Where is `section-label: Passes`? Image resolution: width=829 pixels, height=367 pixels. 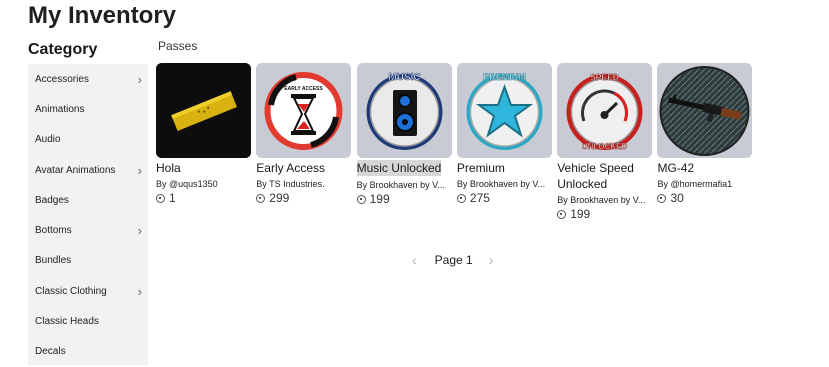 section-label: Passes is located at coordinates (178, 46).